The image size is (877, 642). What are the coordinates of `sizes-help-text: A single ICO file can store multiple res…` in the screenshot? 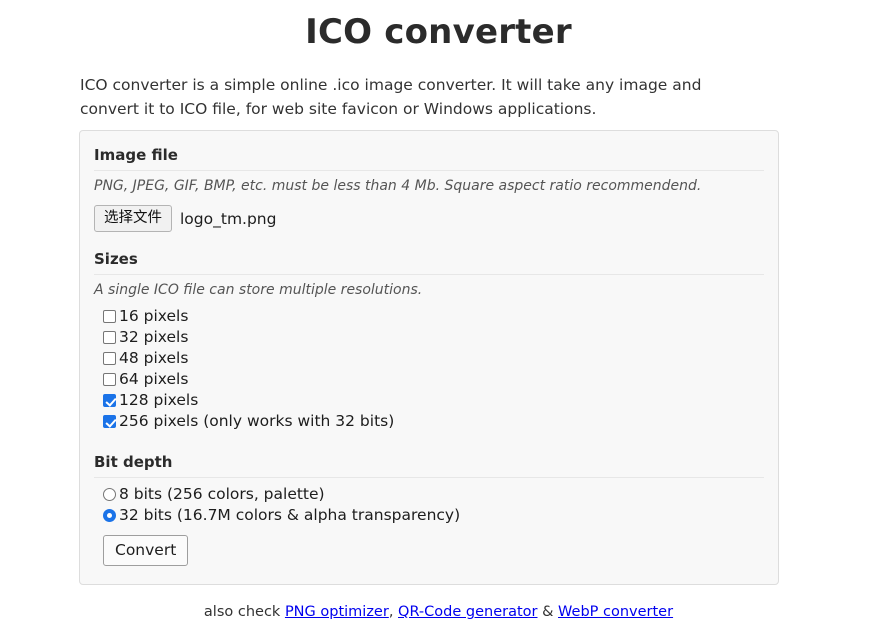 It's located at (258, 290).